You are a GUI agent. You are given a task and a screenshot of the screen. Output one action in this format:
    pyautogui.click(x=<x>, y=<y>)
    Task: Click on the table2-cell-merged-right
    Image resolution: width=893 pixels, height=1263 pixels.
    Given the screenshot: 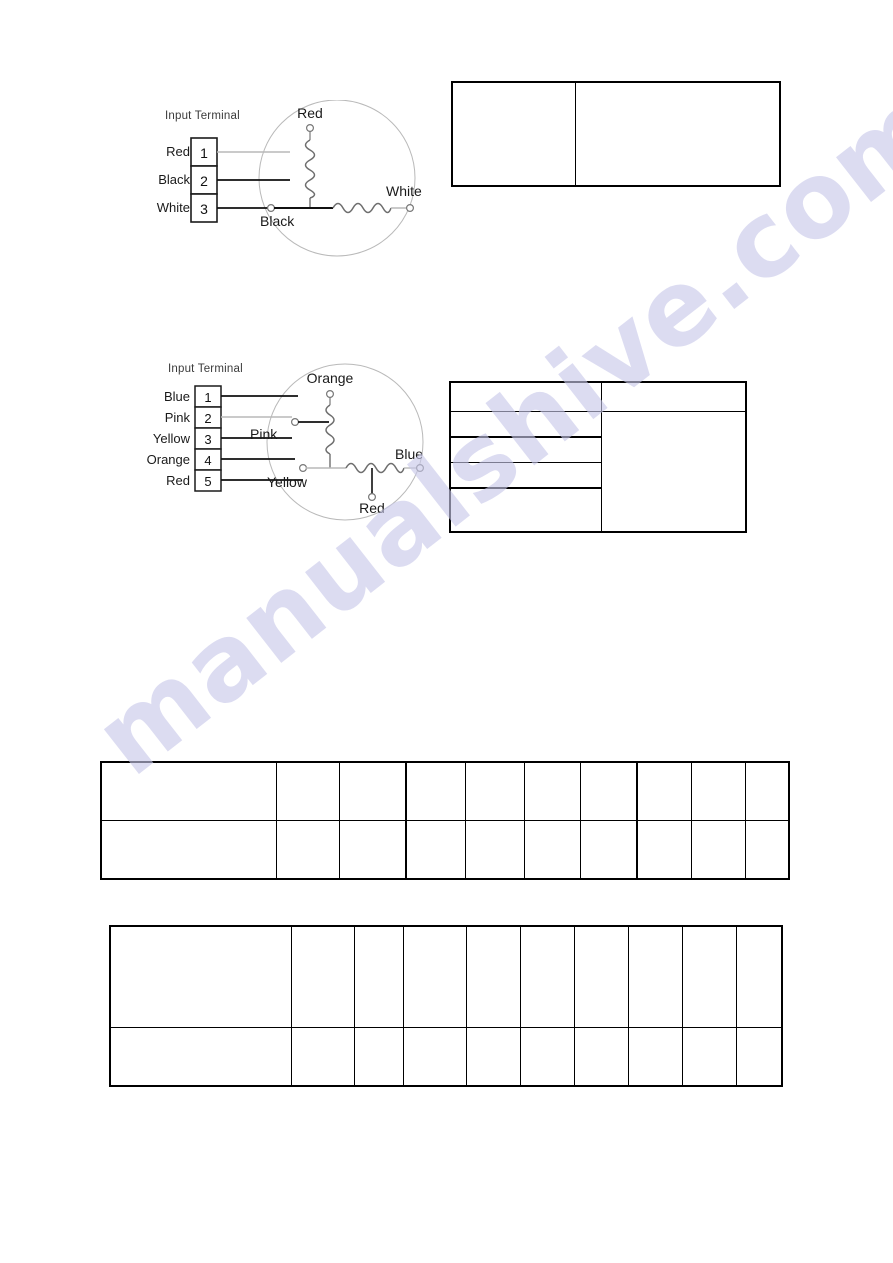 What is the action you would take?
    pyautogui.click(x=673, y=471)
    